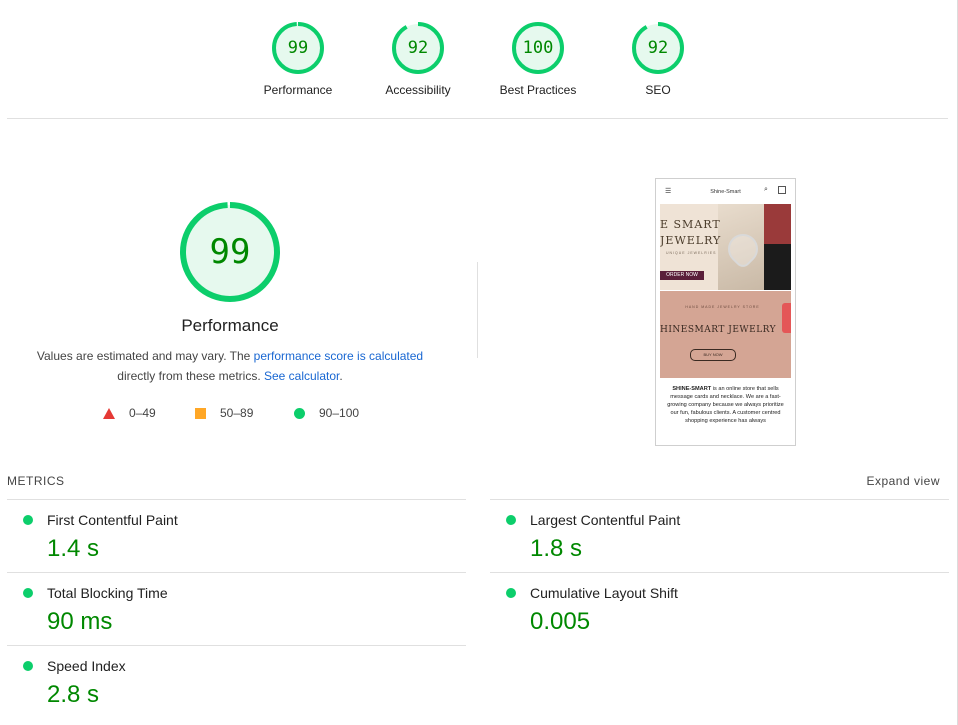  What do you see at coordinates (236, 681) in the screenshot?
I see `metric-speed-index: Speed Index 2.8 s` at bounding box center [236, 681].